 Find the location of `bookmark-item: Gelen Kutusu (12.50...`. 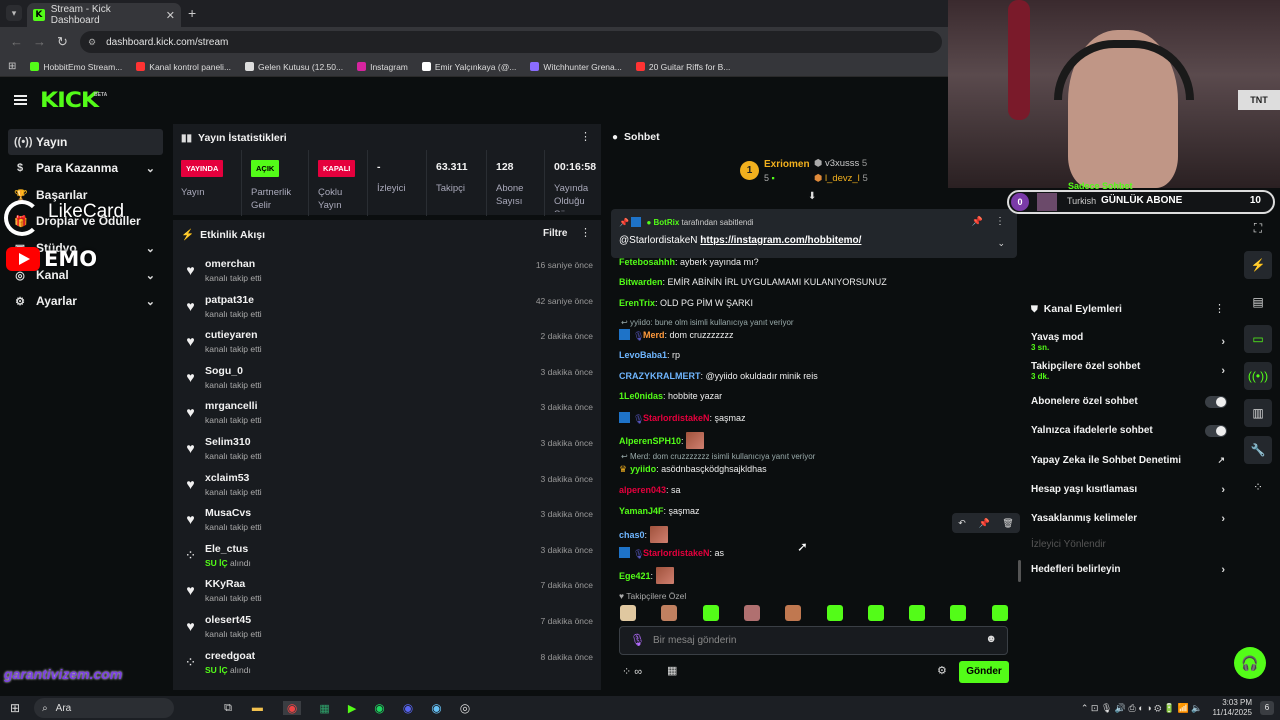

bookmark-item: Gelen Kutusu (12.50... is located at coordinates (294, 67).